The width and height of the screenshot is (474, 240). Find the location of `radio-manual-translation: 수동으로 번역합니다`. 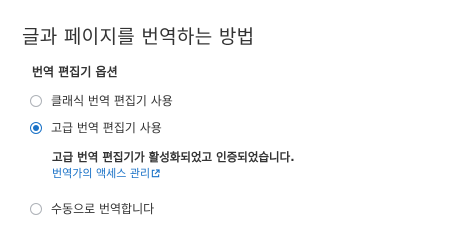

radio-manual-translation: 수동으로 번역합니다 is located at coordinates (92, 208).